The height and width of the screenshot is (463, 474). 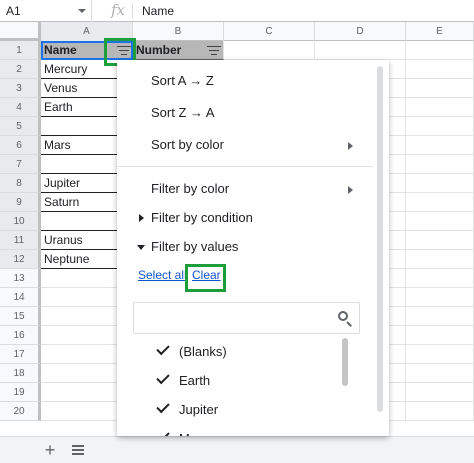 I want to click on menu-divider, so click(x=245, y=166).